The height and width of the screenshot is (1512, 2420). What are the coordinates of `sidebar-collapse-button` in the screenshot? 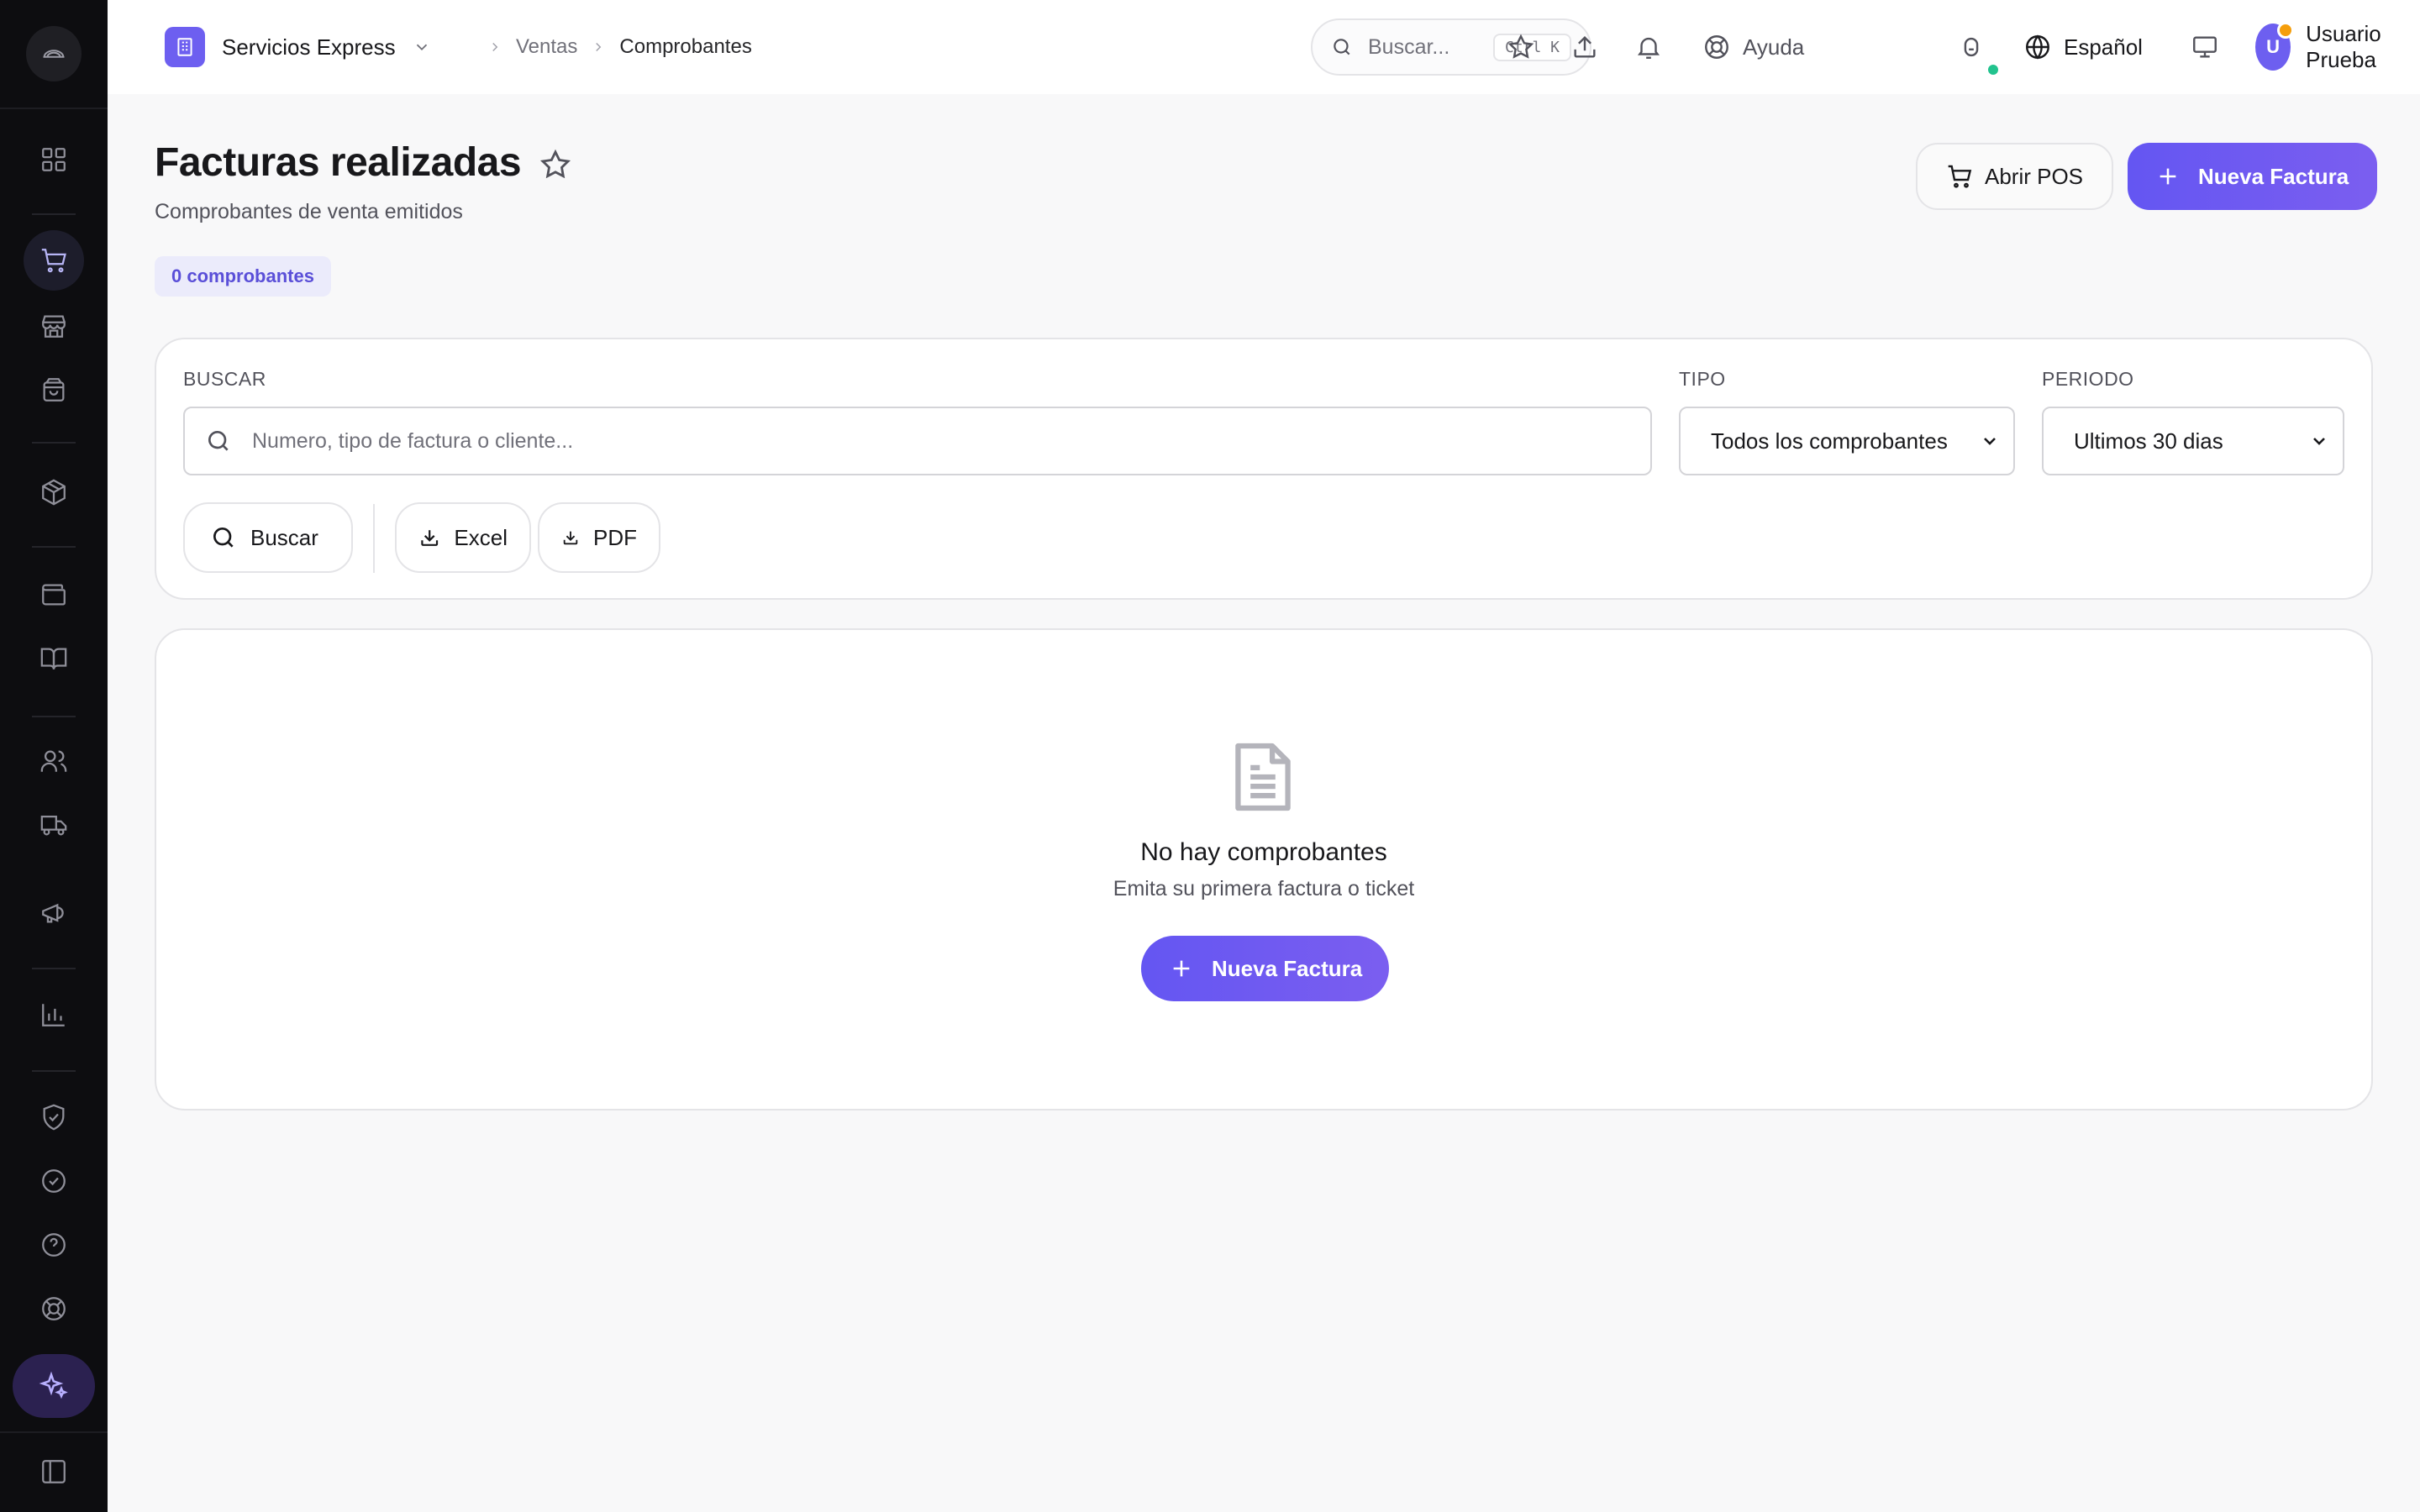 It's located at (54, 1471).